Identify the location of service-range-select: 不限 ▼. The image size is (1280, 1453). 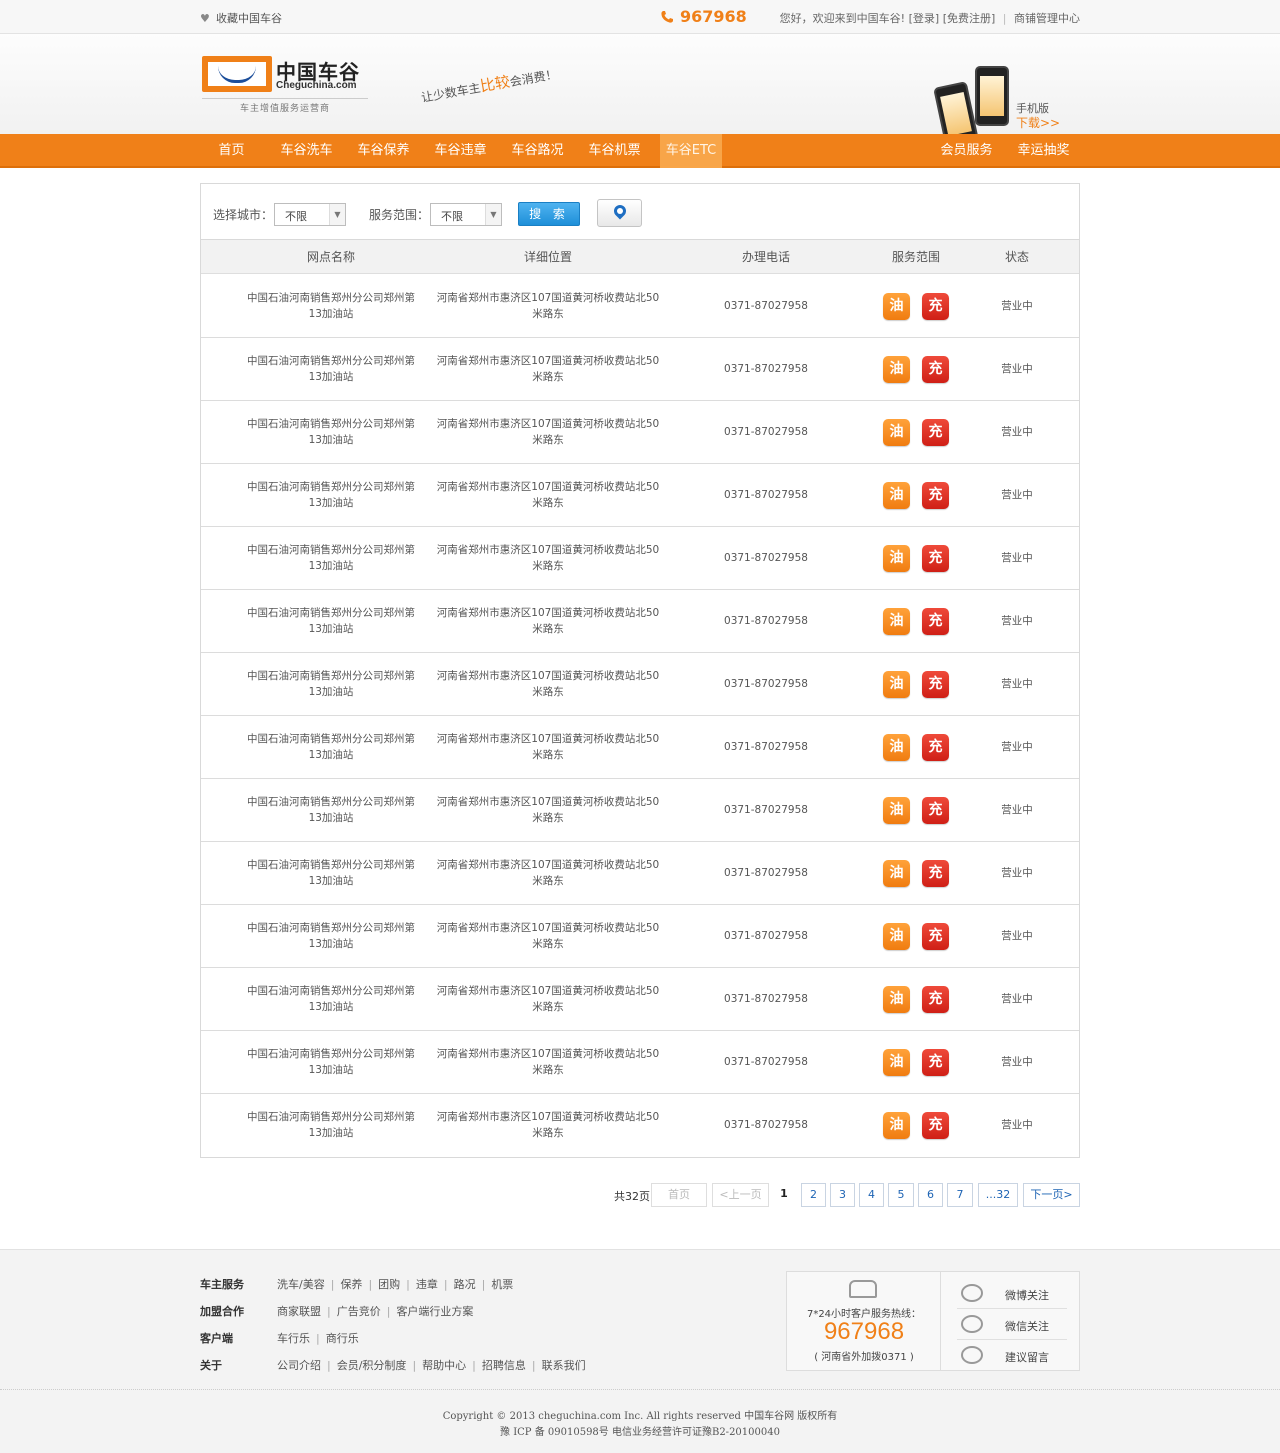
(466, 214).